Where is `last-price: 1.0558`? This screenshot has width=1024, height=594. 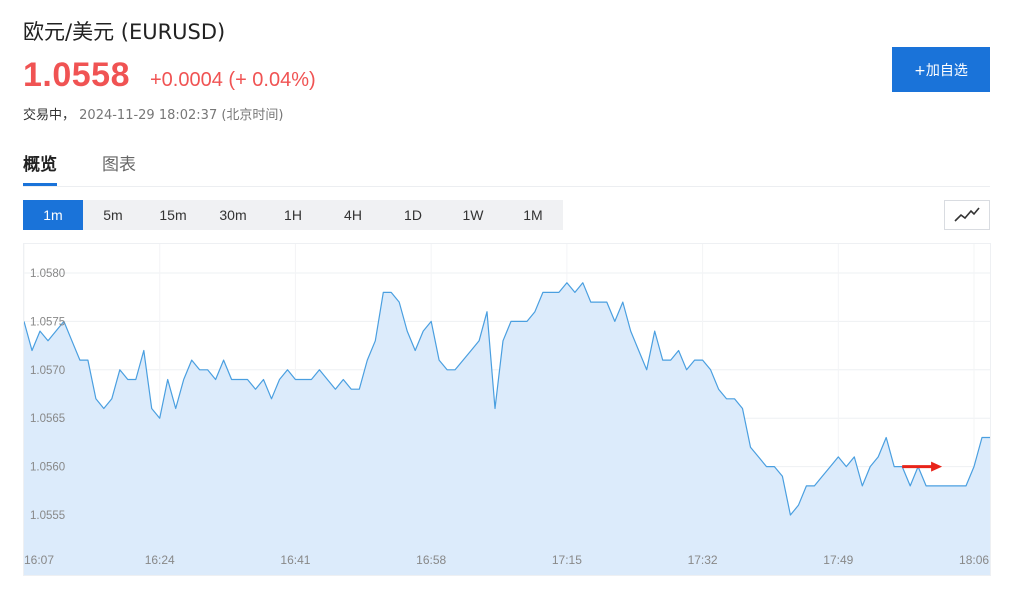
last-price: 1.0558 is located at coordinates (76, 75).